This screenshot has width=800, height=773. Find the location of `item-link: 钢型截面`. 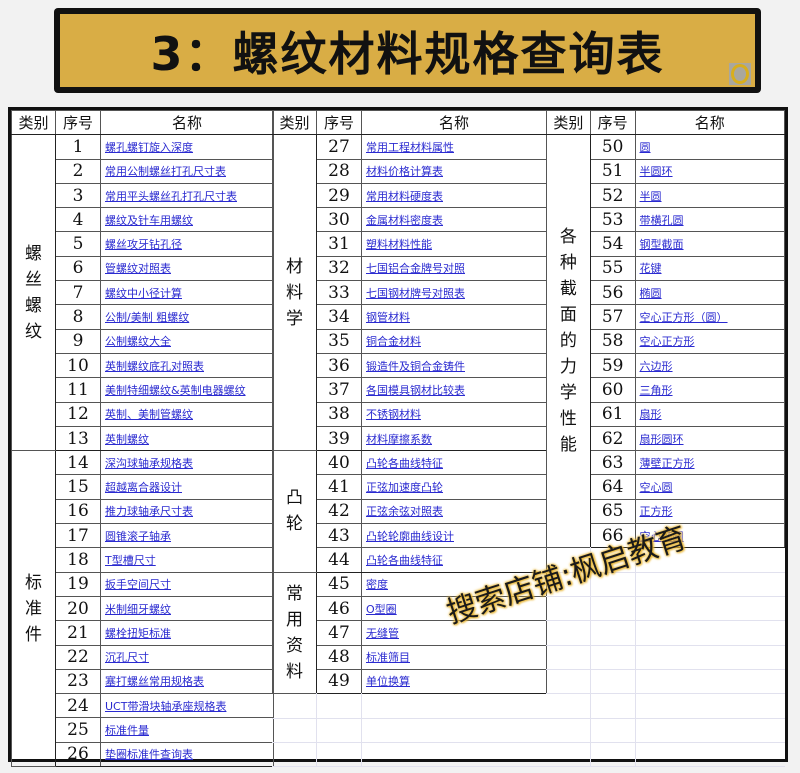

item-link: 钢型截面 is located at coordinates (662, 244).